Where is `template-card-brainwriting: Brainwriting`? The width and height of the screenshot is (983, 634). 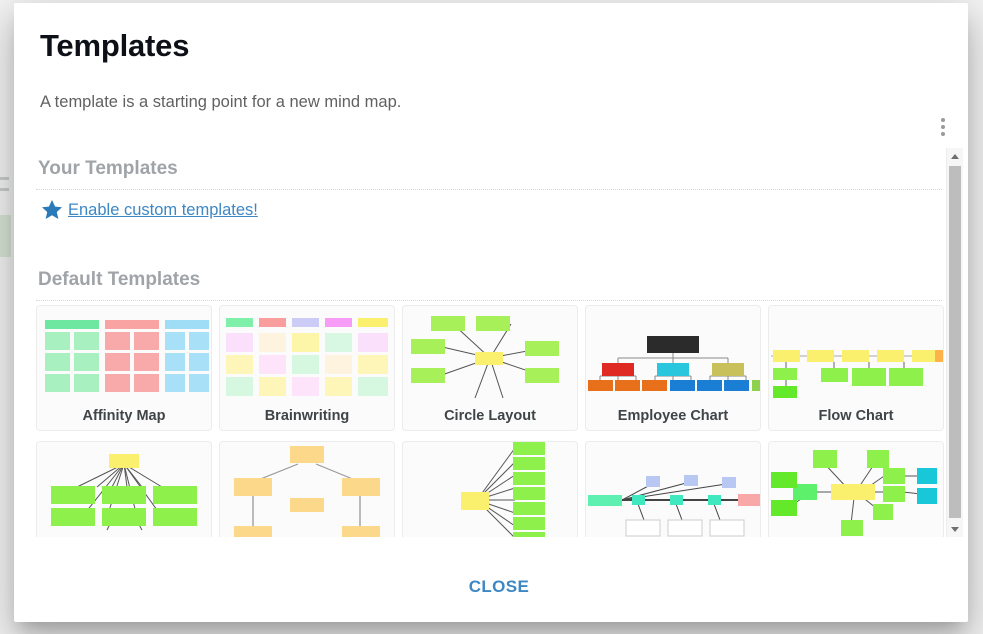 template-card-brainwriting: Brainwriting is located at coordinates (307, 368).